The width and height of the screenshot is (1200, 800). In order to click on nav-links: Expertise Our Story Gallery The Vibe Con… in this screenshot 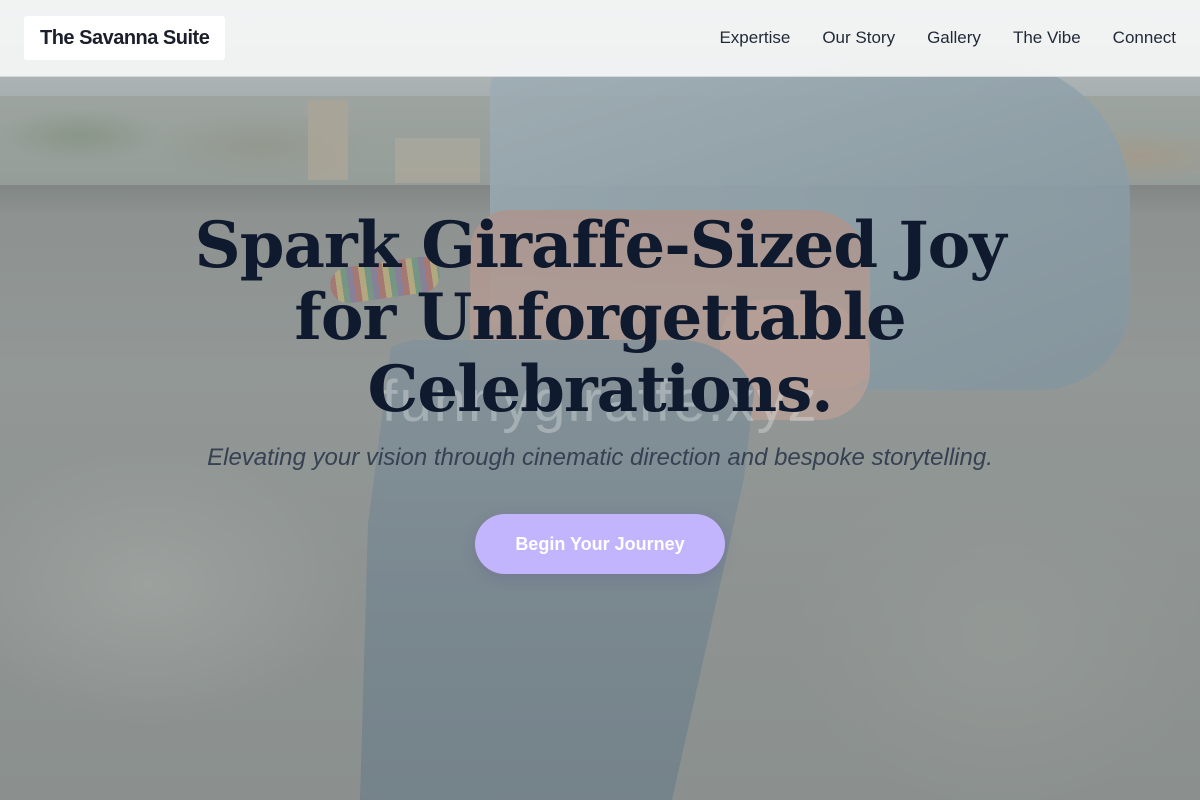, I will do `click(947, 38)`.